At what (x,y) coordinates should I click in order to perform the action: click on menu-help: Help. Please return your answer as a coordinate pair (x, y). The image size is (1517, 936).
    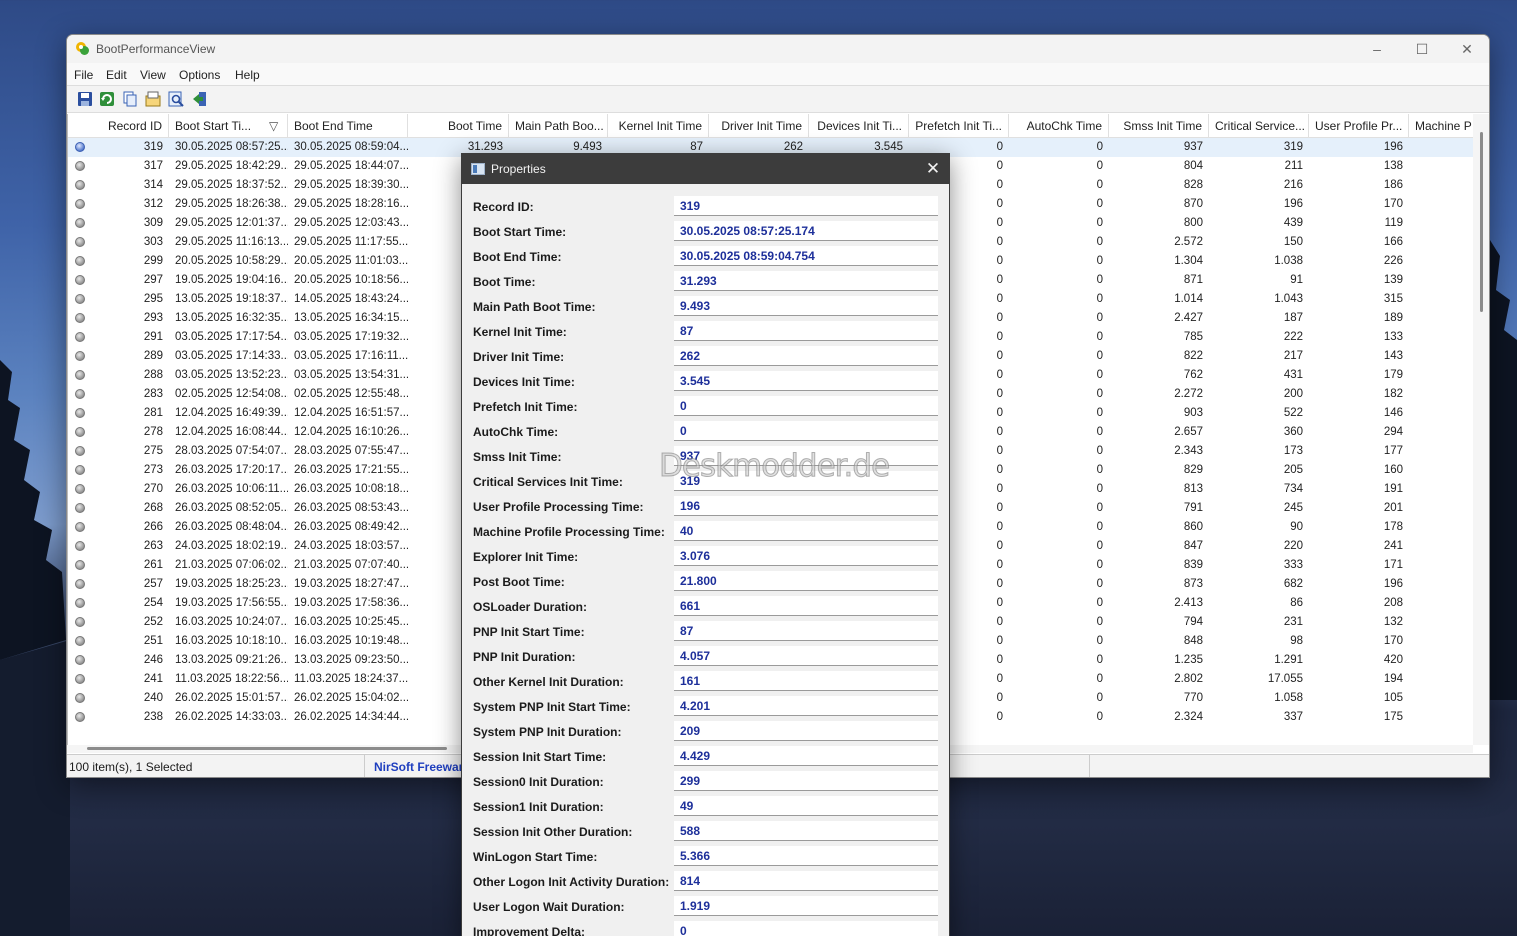
    Looking at the image, I should click on (247, 75).